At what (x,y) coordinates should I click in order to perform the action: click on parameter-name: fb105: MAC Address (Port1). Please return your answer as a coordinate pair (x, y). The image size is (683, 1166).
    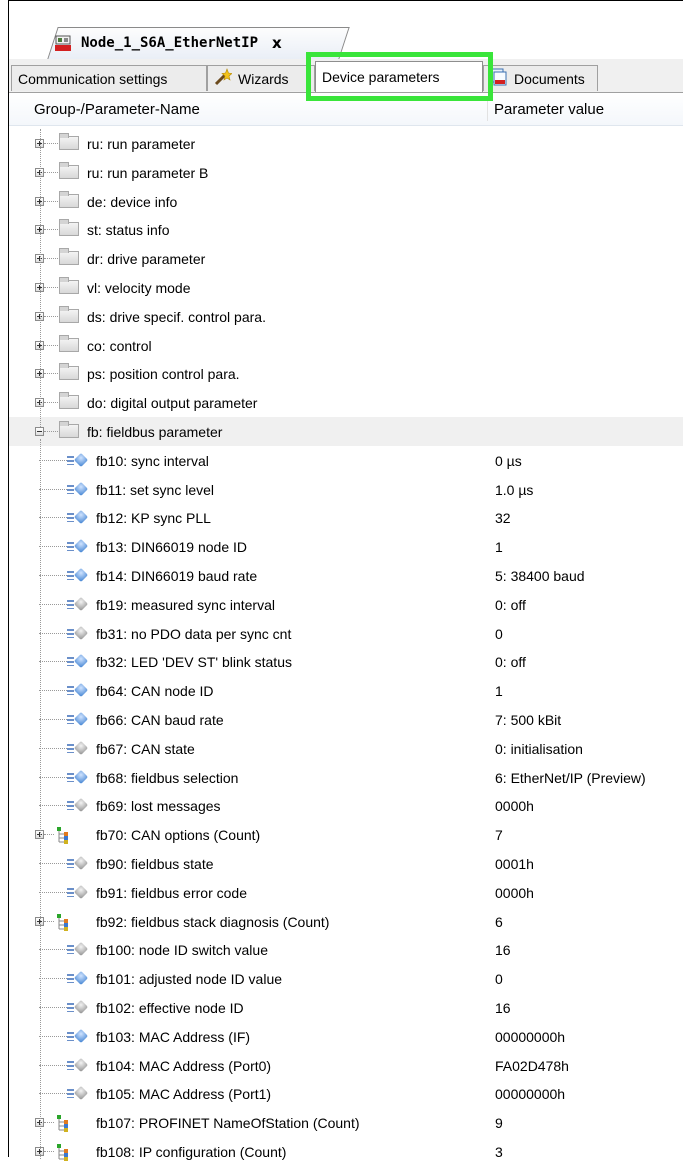
    Looking at the image, I should click on (184, 1094).